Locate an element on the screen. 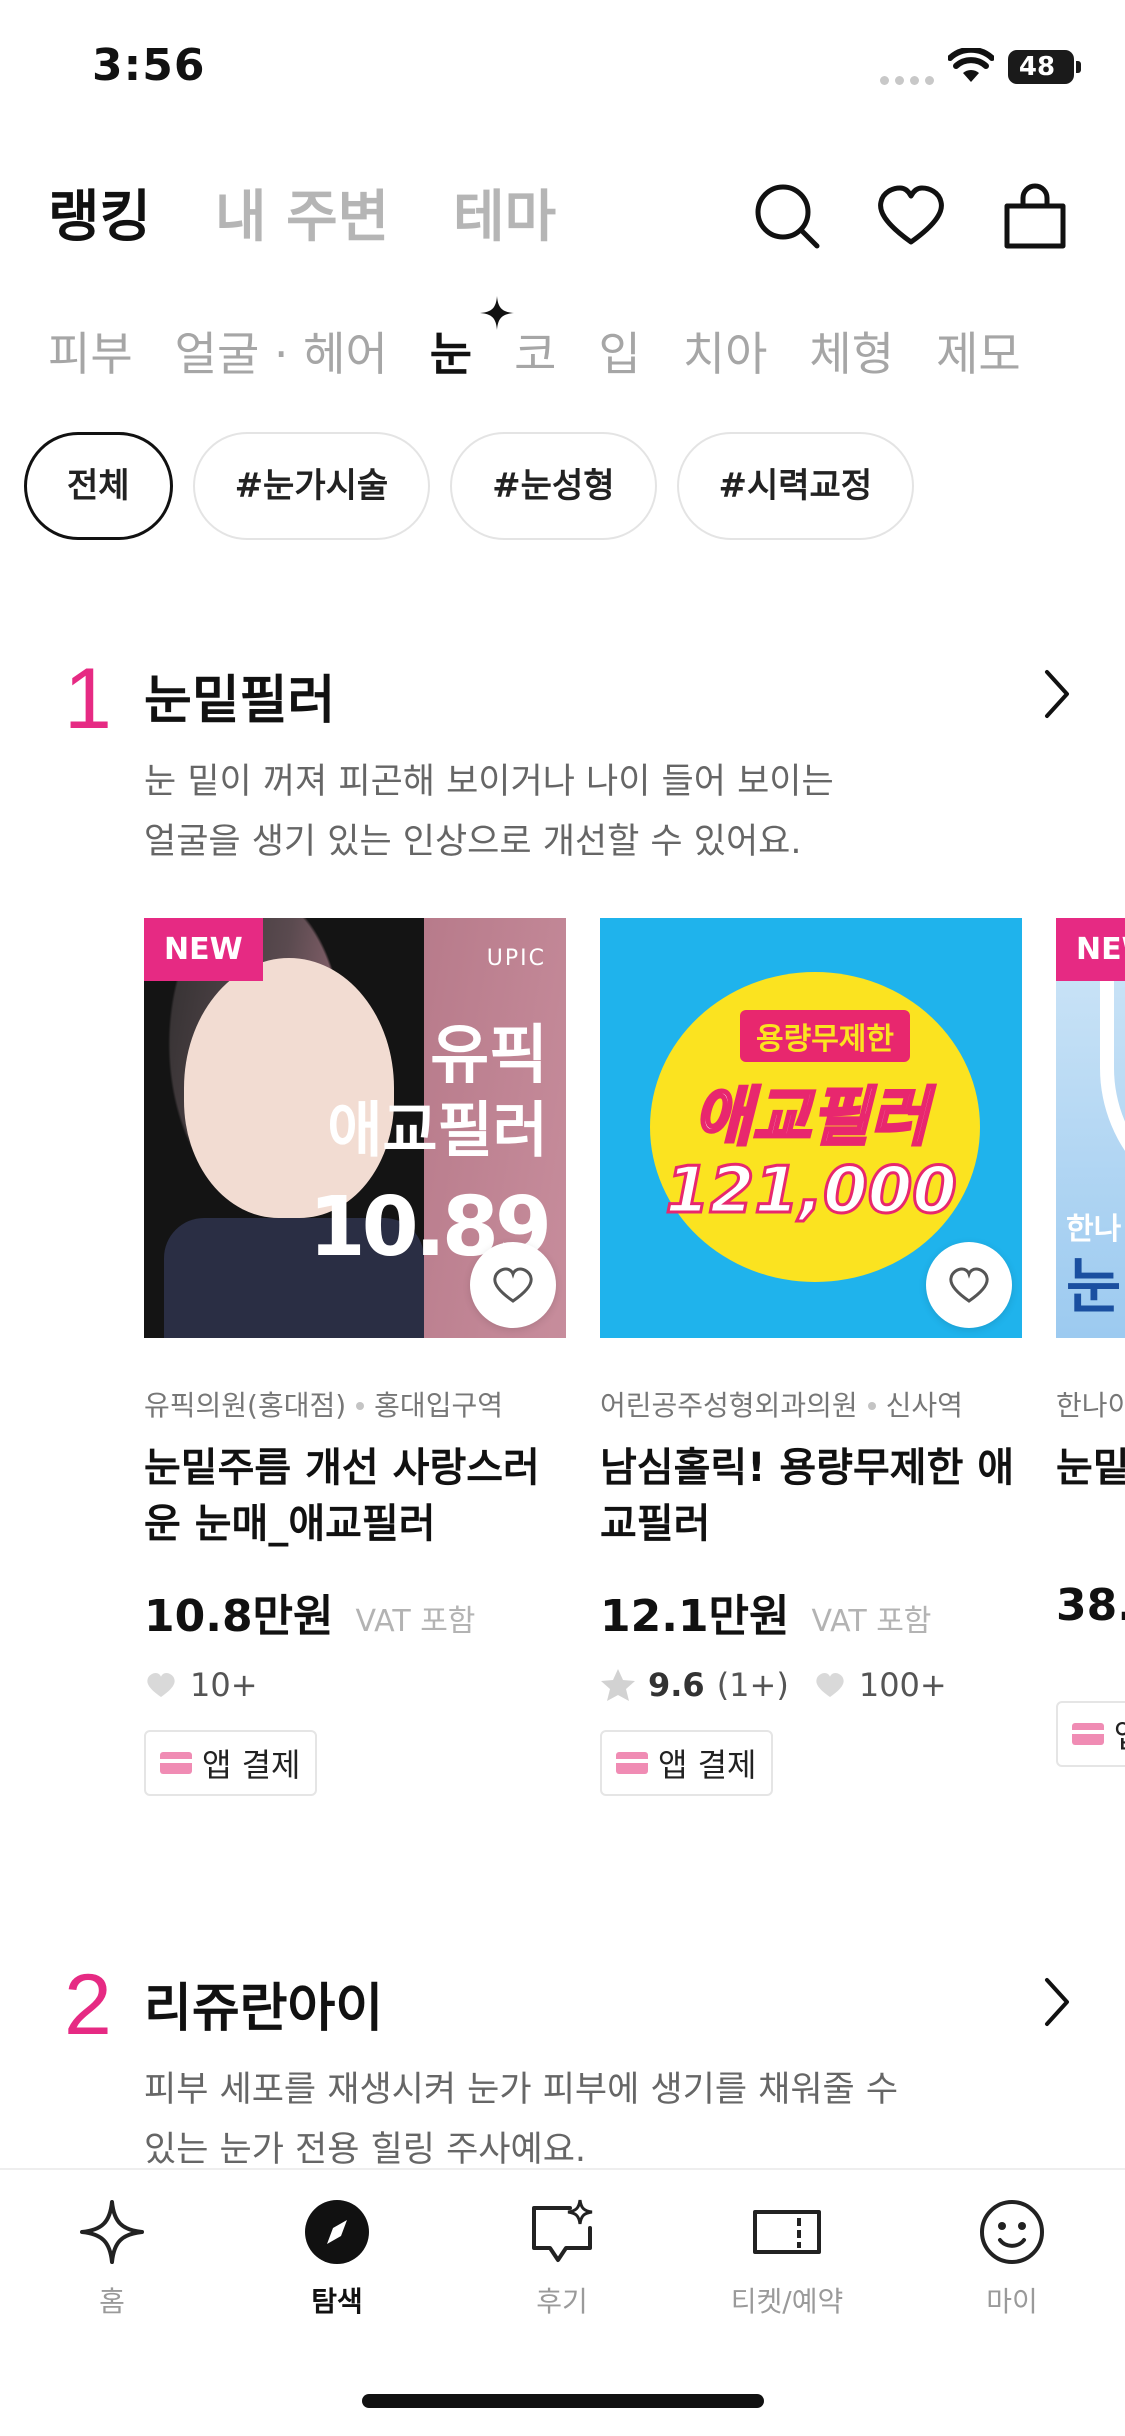  category-teeth: 치아 is located at coordinates (725, 351).